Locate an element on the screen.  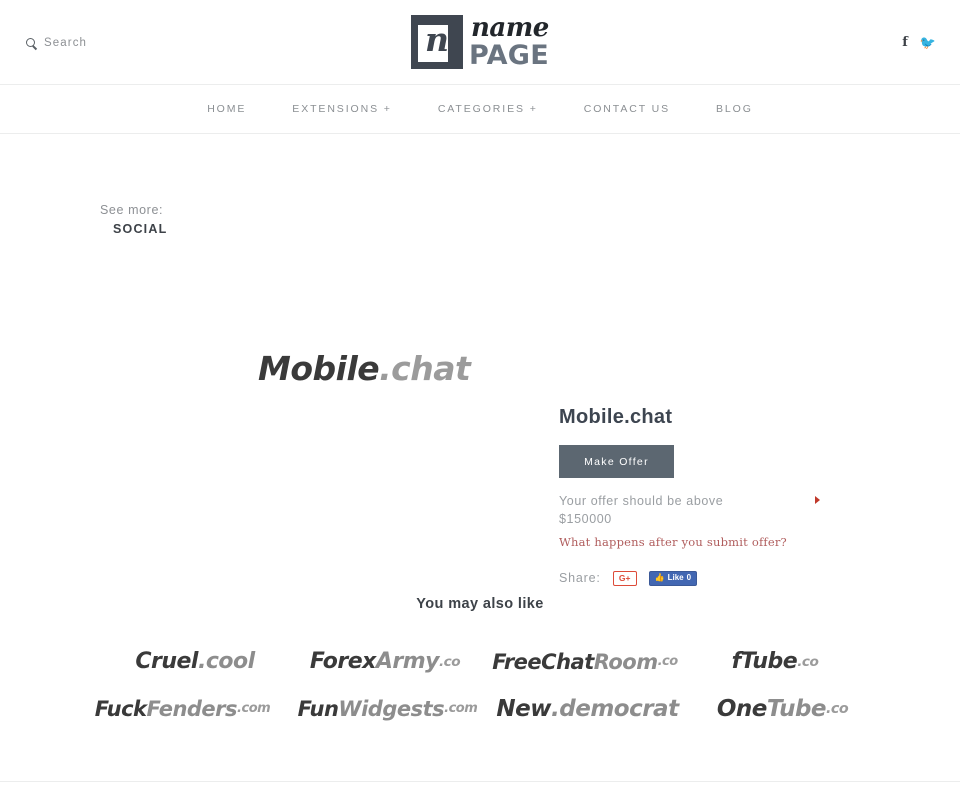
make-offer-button: Make Offer is located at coordinates (616, 461).